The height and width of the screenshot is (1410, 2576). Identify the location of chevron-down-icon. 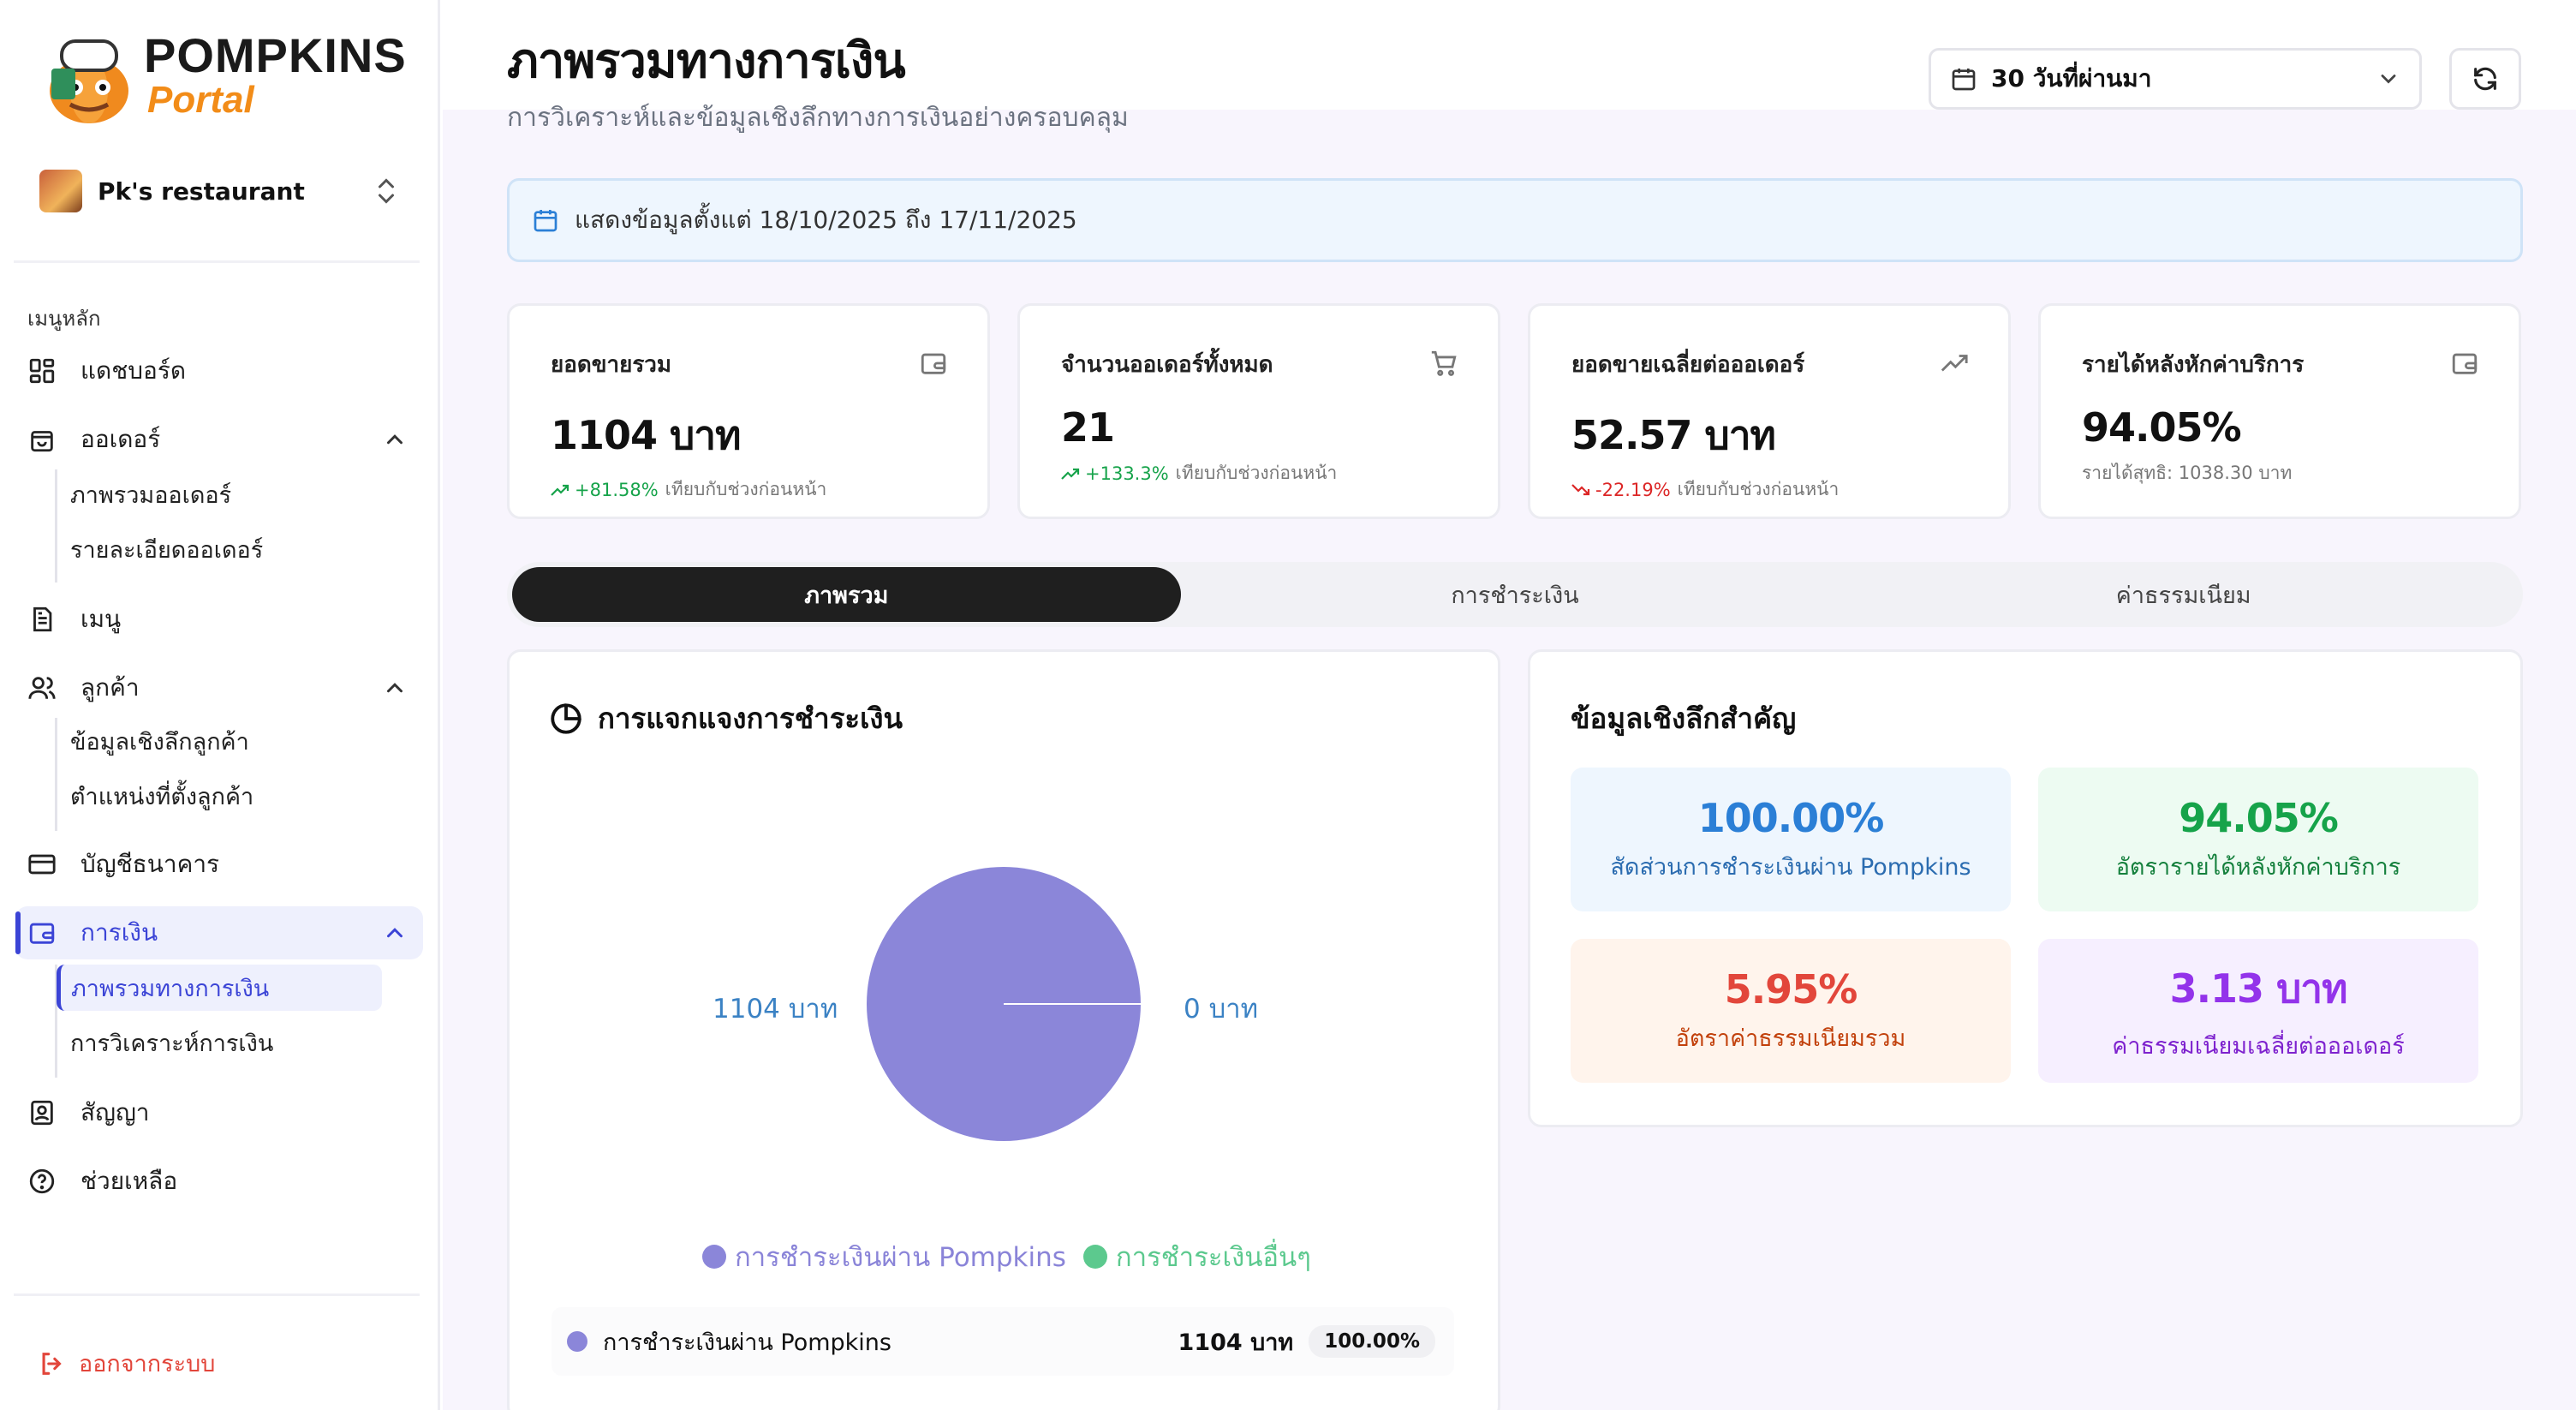
(2388, 79).